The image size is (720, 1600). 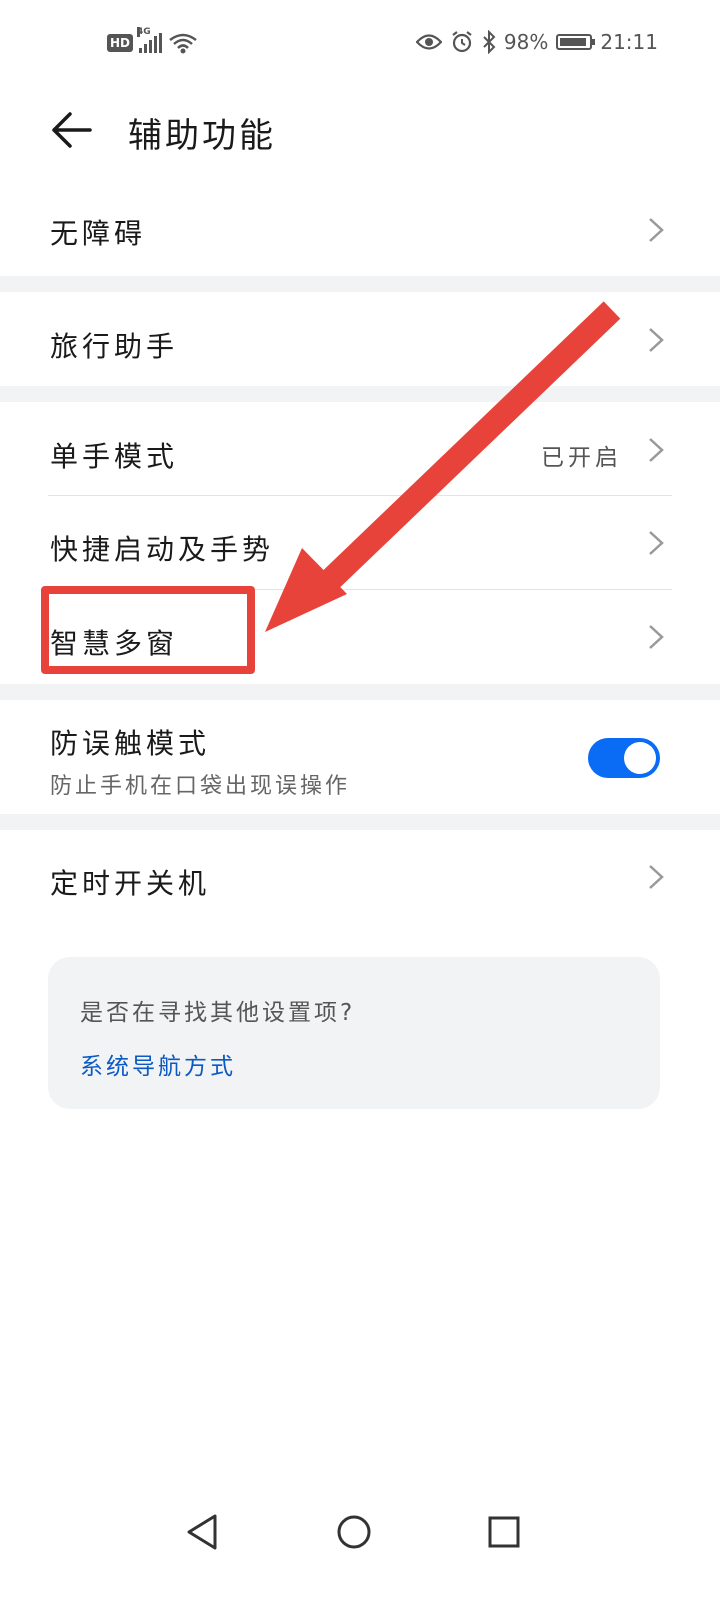 What do you see at coordinates (130, 883) in the screenshot?
I see `item-label: 定时开关机` at bounding box center [130, 883].